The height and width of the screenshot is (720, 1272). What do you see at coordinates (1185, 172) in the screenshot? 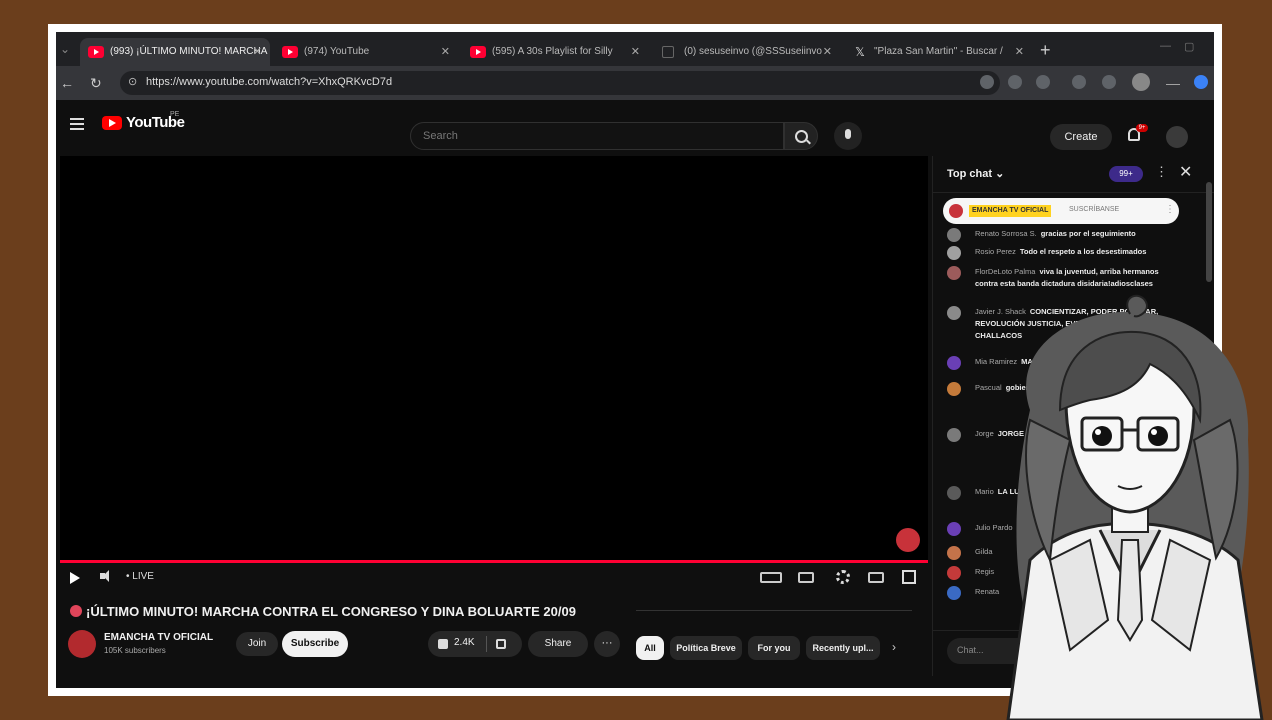
I see `close-icon: ✕` at bounding box center [1185, 172].